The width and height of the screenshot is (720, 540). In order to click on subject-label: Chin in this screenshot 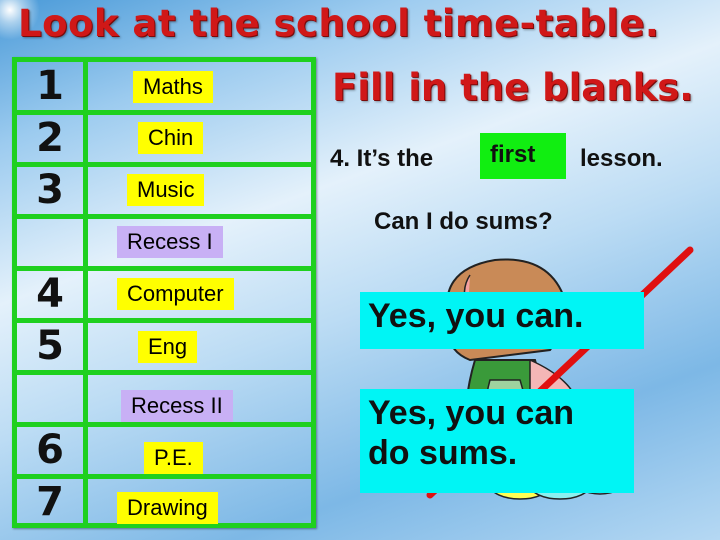, I will do `click(171, 138)`.